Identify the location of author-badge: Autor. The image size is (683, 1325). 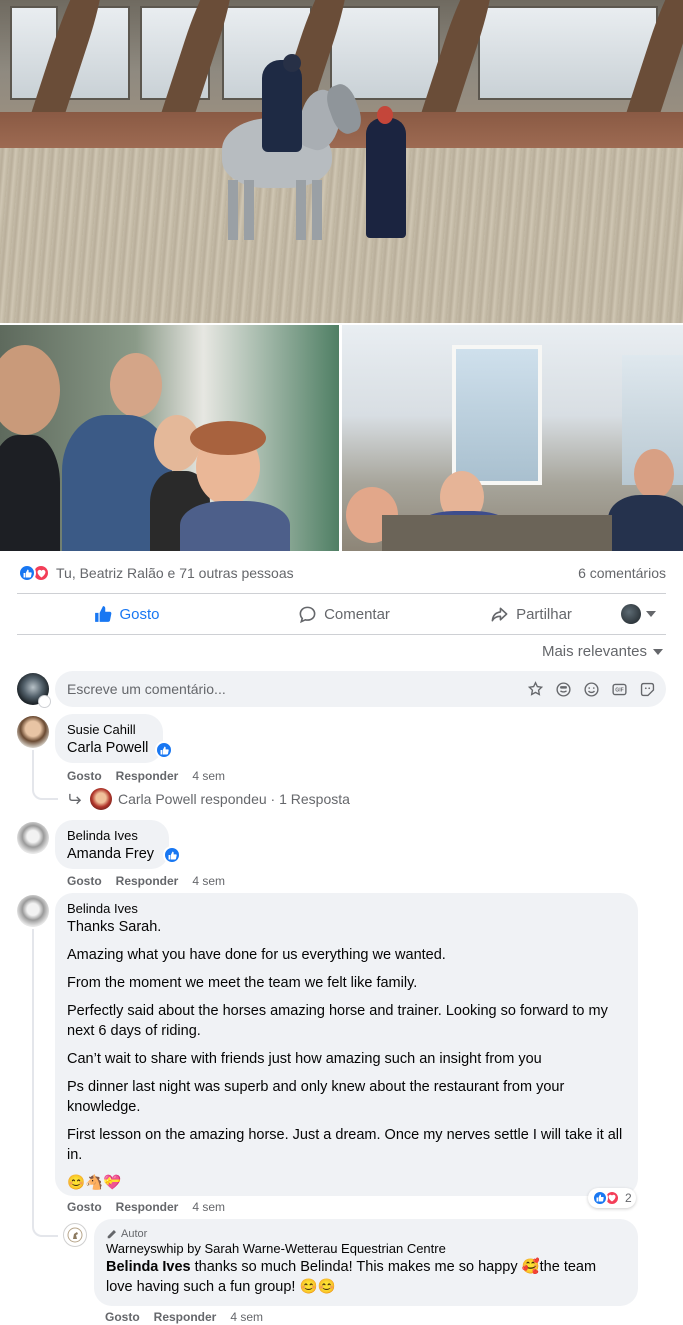
(366, 1234).